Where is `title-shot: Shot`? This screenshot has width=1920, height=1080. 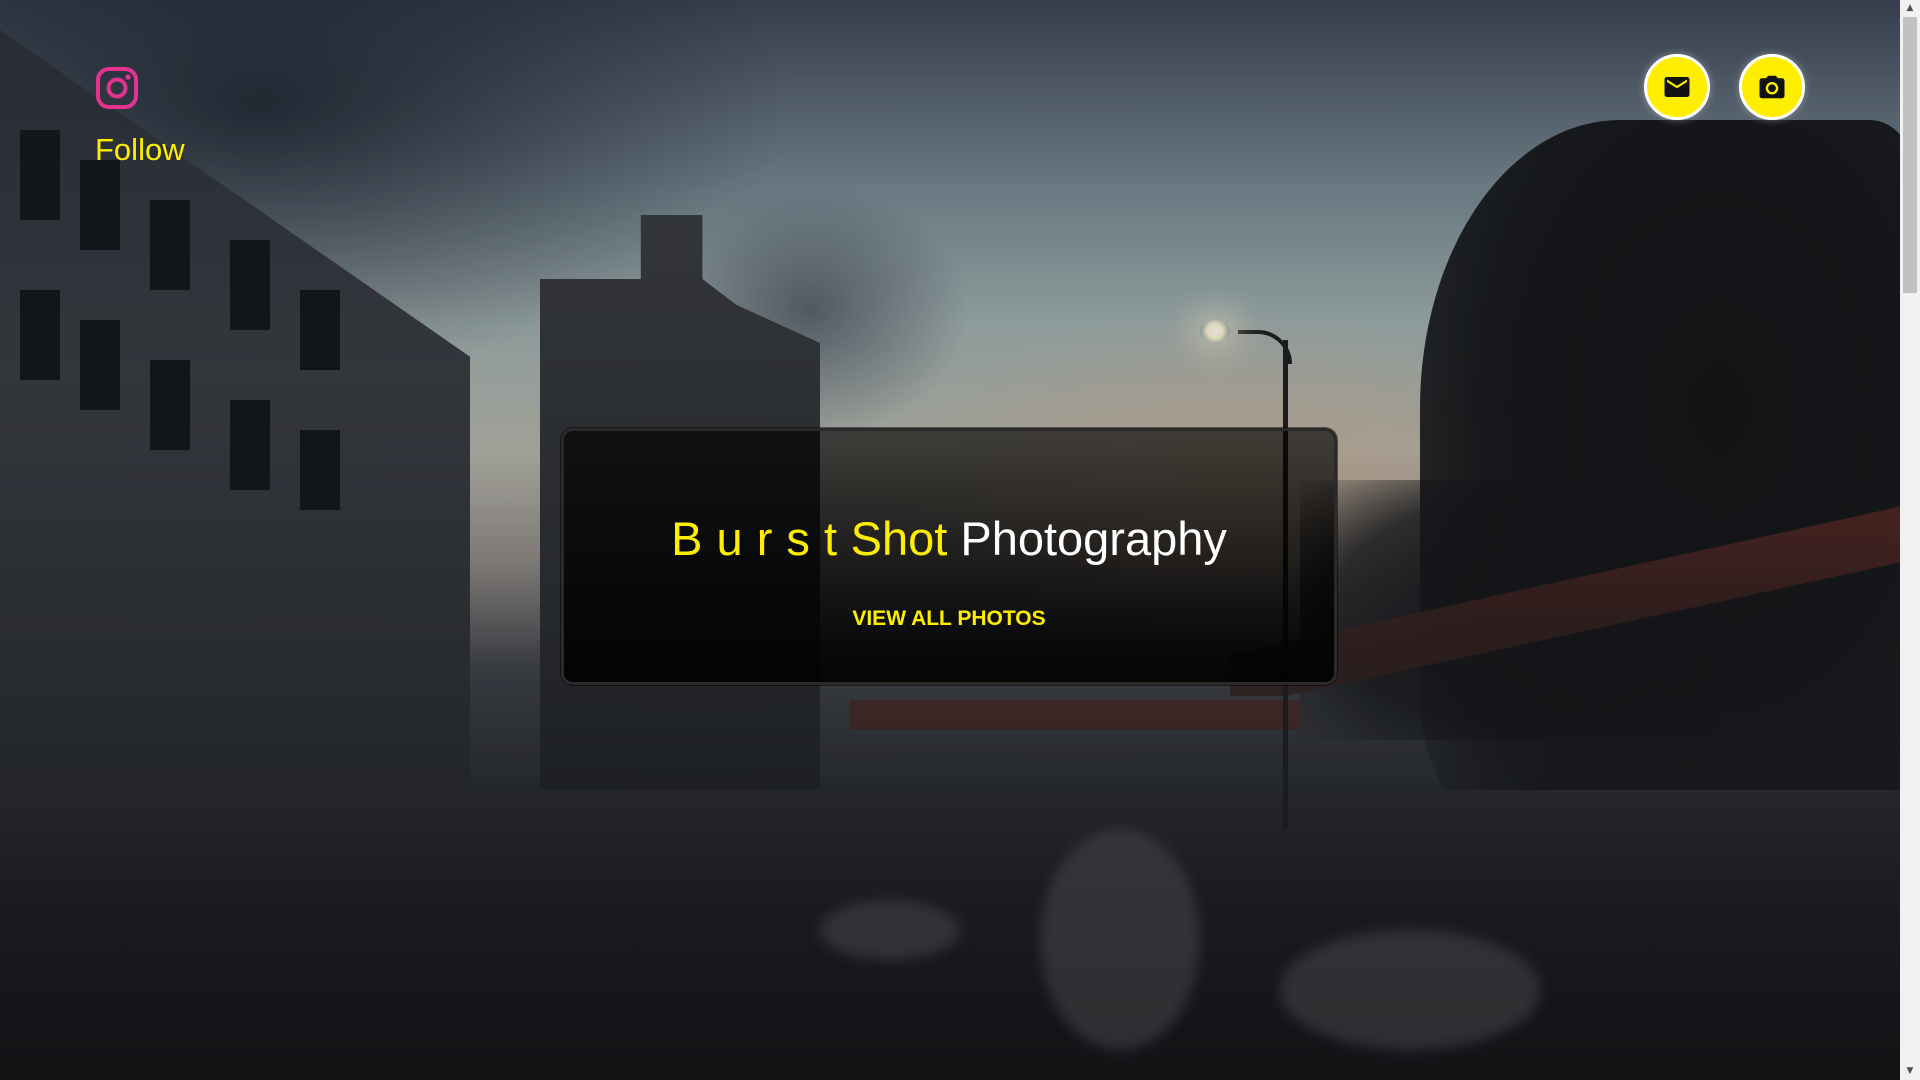 title-shot: Shot is located at coordinates (899, 538).